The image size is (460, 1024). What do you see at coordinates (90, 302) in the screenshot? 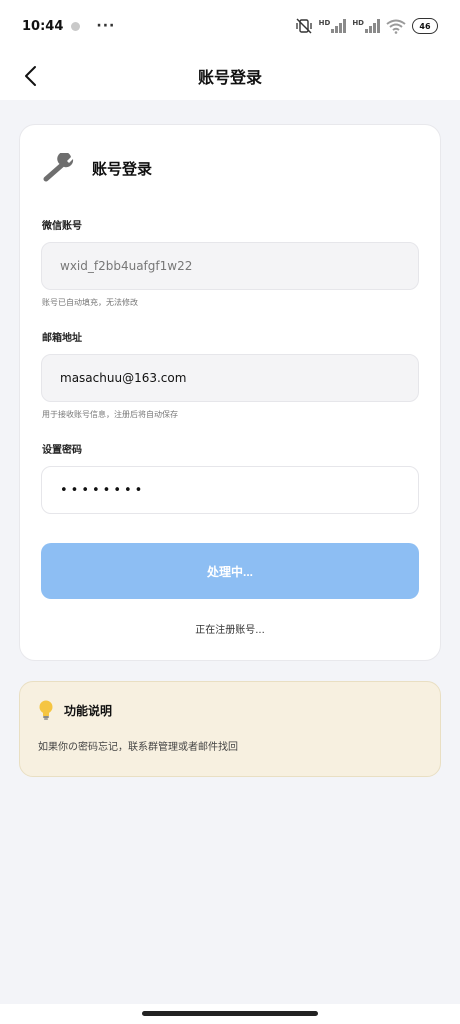
I see `wechat-hint: 账号已自动填充，无法修改` at bounding box center [90, 302].